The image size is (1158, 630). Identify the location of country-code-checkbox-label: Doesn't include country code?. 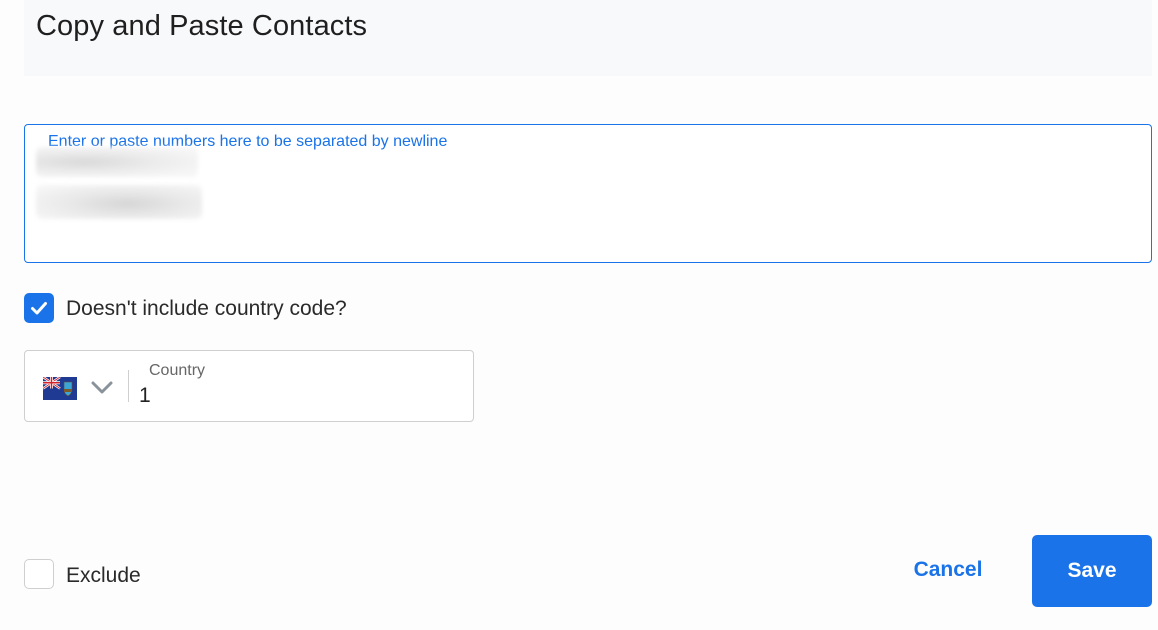
(206, 308).